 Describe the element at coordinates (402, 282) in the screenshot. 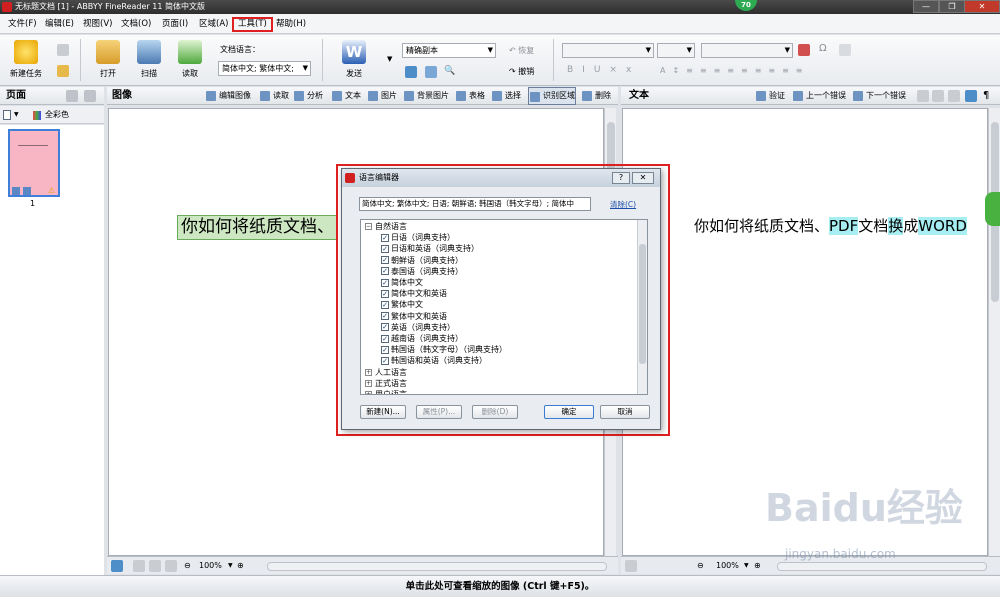

I see `language-item: ✓ 简体中文` at that location.